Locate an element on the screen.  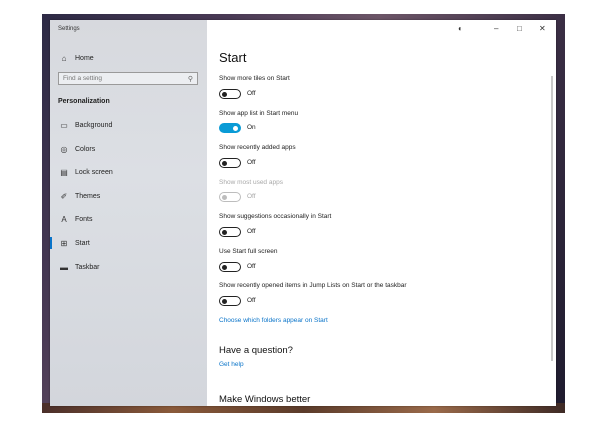
choose-folders-link: Choose which folders appear on Start is located at coordinates (273, 320).